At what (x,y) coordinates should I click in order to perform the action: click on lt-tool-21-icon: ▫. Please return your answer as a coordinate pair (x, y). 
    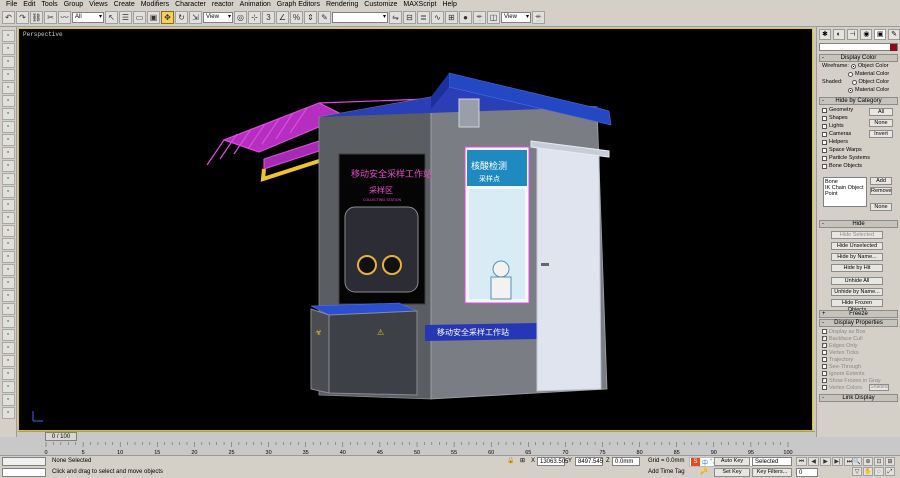
    Looking at the image, I should click on (8, 296).